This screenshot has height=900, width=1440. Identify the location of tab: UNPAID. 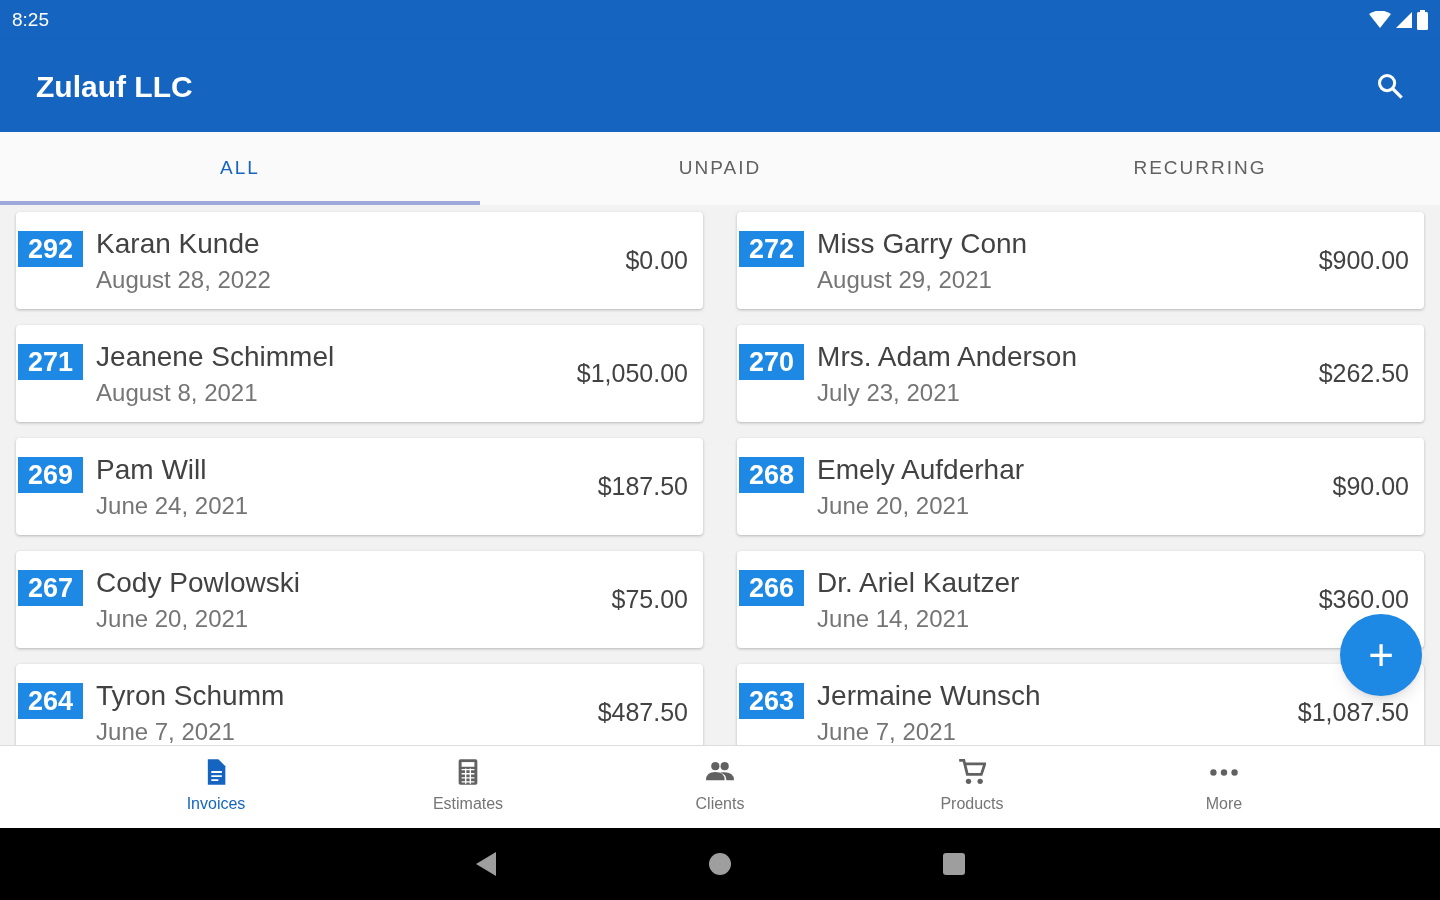
(720, 168).